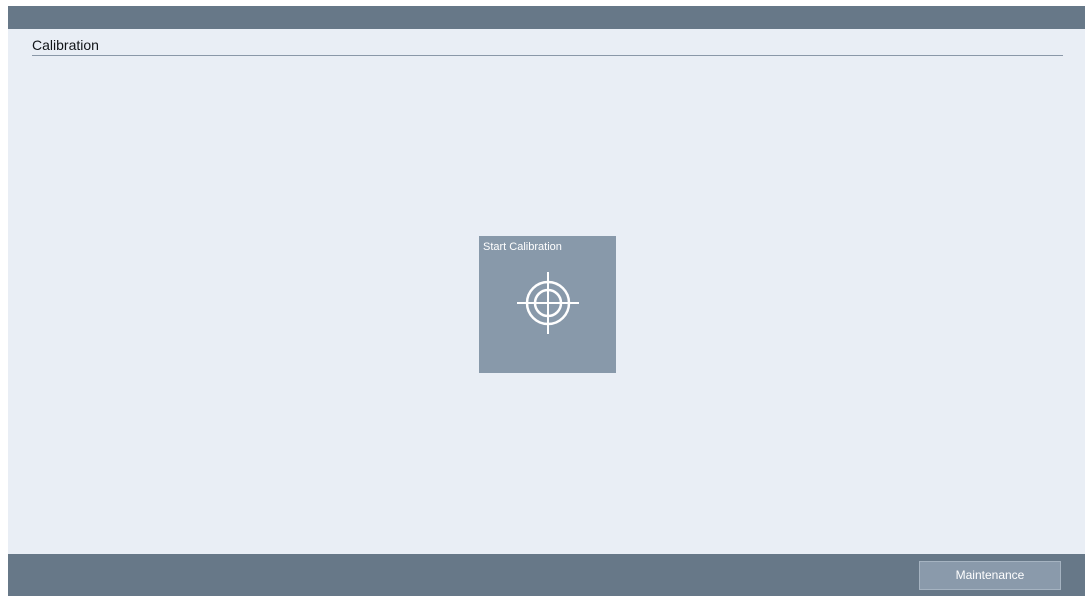  Describe the element at coordinates (990, 575) in the screenshot. I see `maintenance-button: Maintenance` at that location.